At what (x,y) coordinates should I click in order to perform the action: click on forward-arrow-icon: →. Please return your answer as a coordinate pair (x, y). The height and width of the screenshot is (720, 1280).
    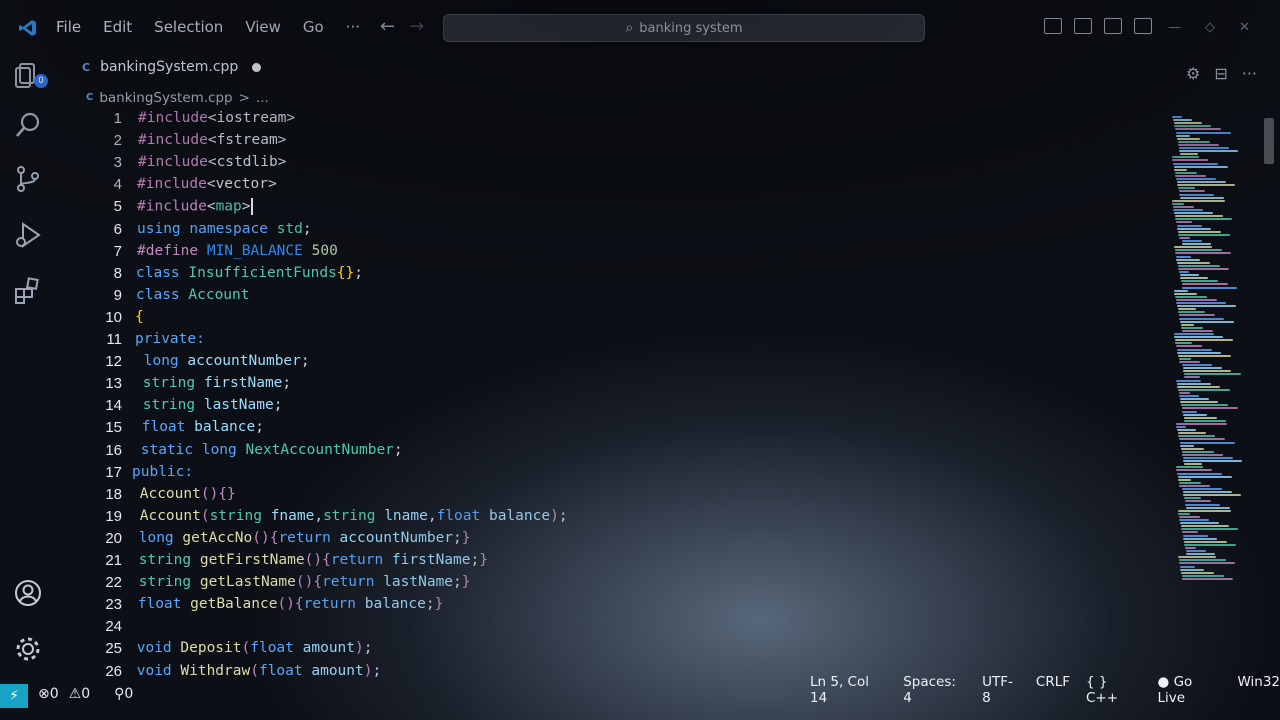
    Looking at the image, I should click on (416, 26).